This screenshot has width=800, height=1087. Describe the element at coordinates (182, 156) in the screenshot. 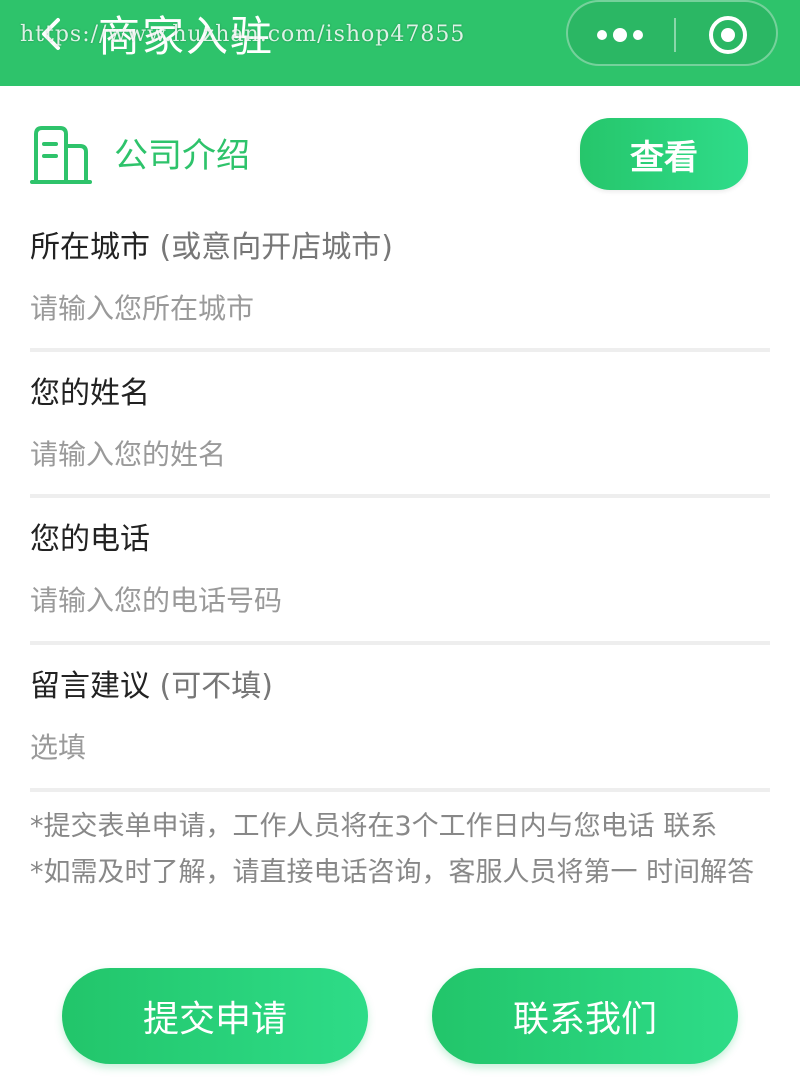

I see `section-title: 公司介绍` at that location.